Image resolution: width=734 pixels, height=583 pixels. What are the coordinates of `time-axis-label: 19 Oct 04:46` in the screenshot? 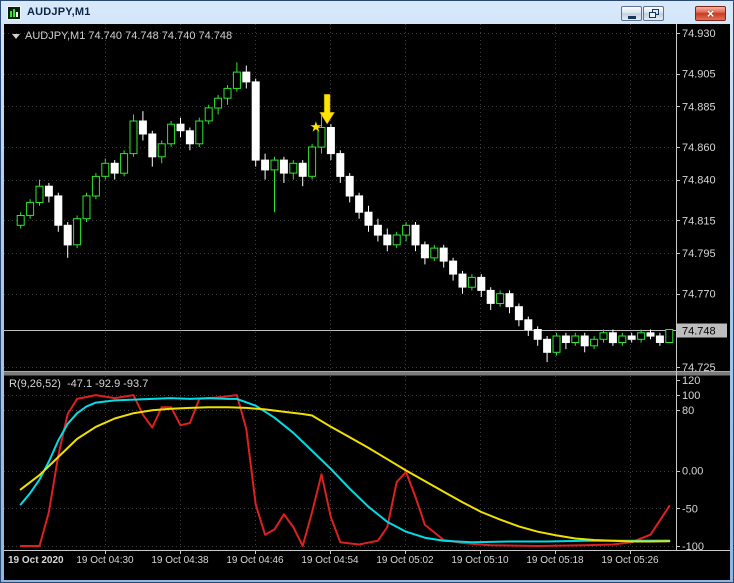 It's located at (255, 560).